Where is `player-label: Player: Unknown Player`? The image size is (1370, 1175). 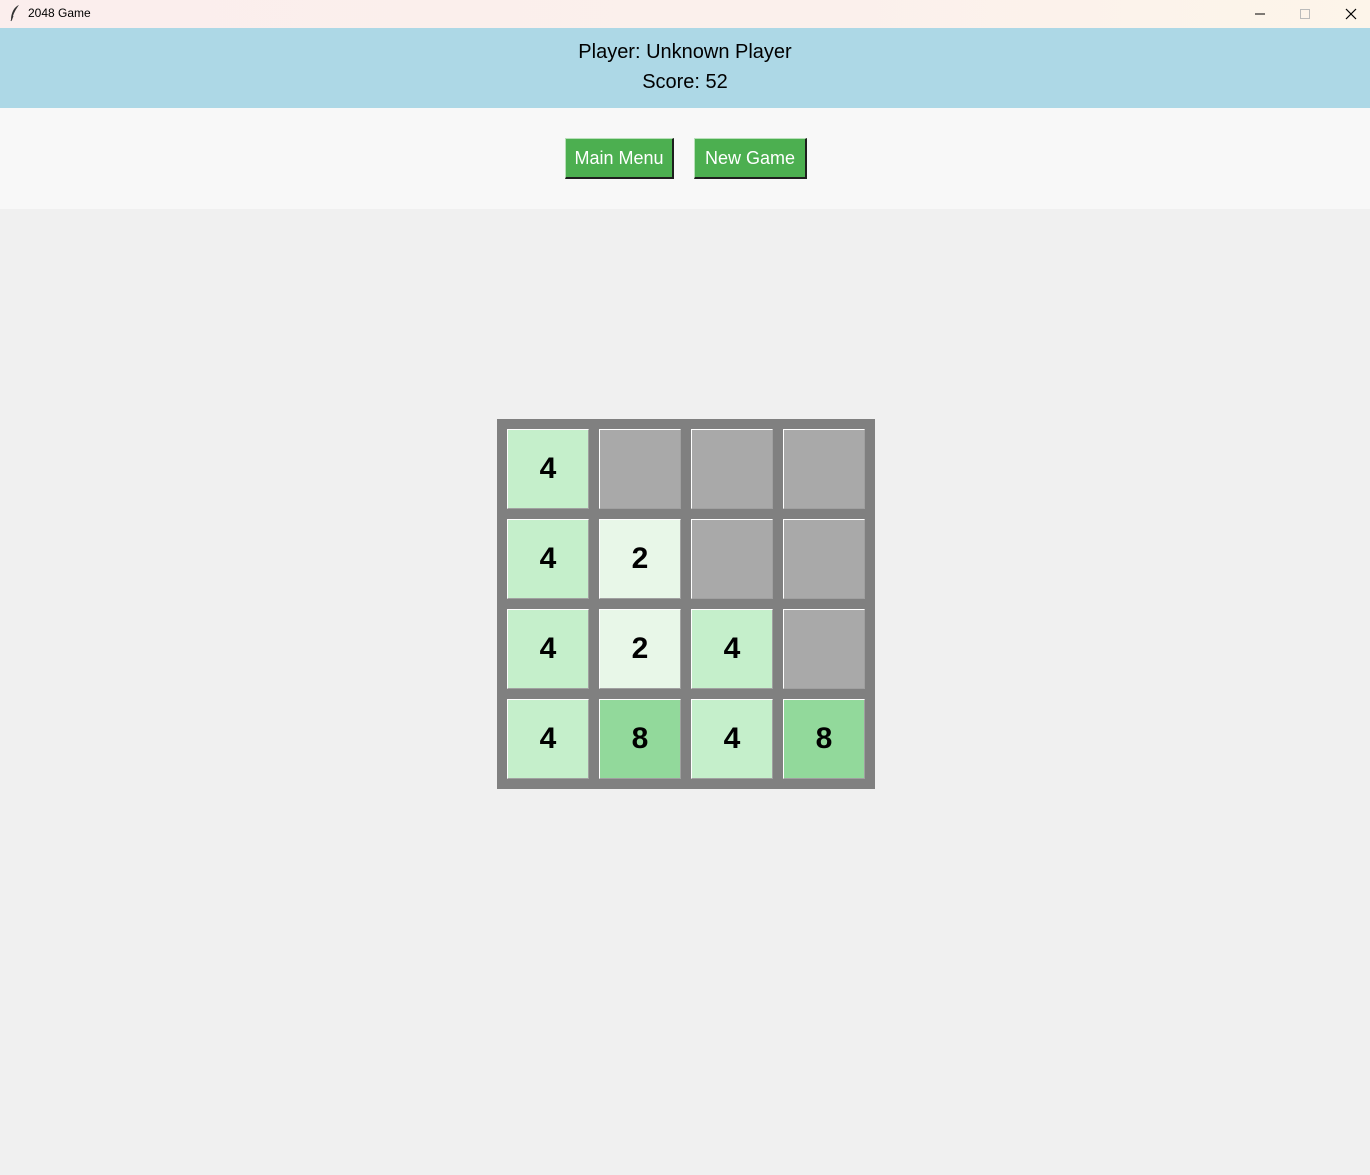 player-label: Player: Unknown Player is located at coordinates (685, 52).